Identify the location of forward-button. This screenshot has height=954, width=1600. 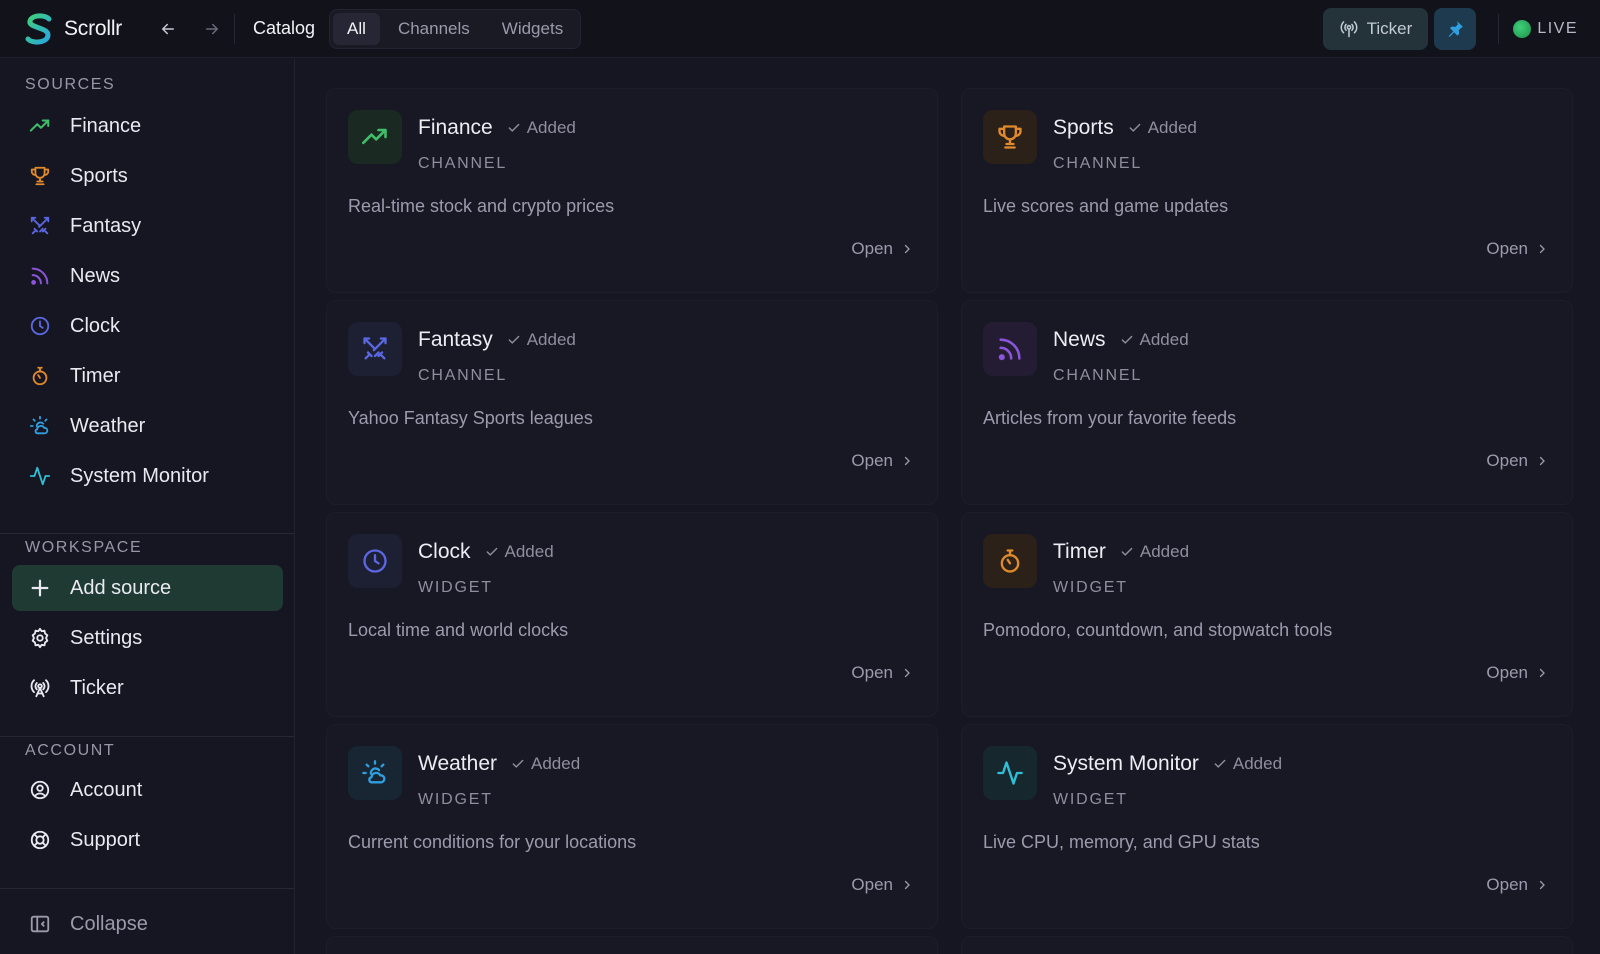
(212, 29).